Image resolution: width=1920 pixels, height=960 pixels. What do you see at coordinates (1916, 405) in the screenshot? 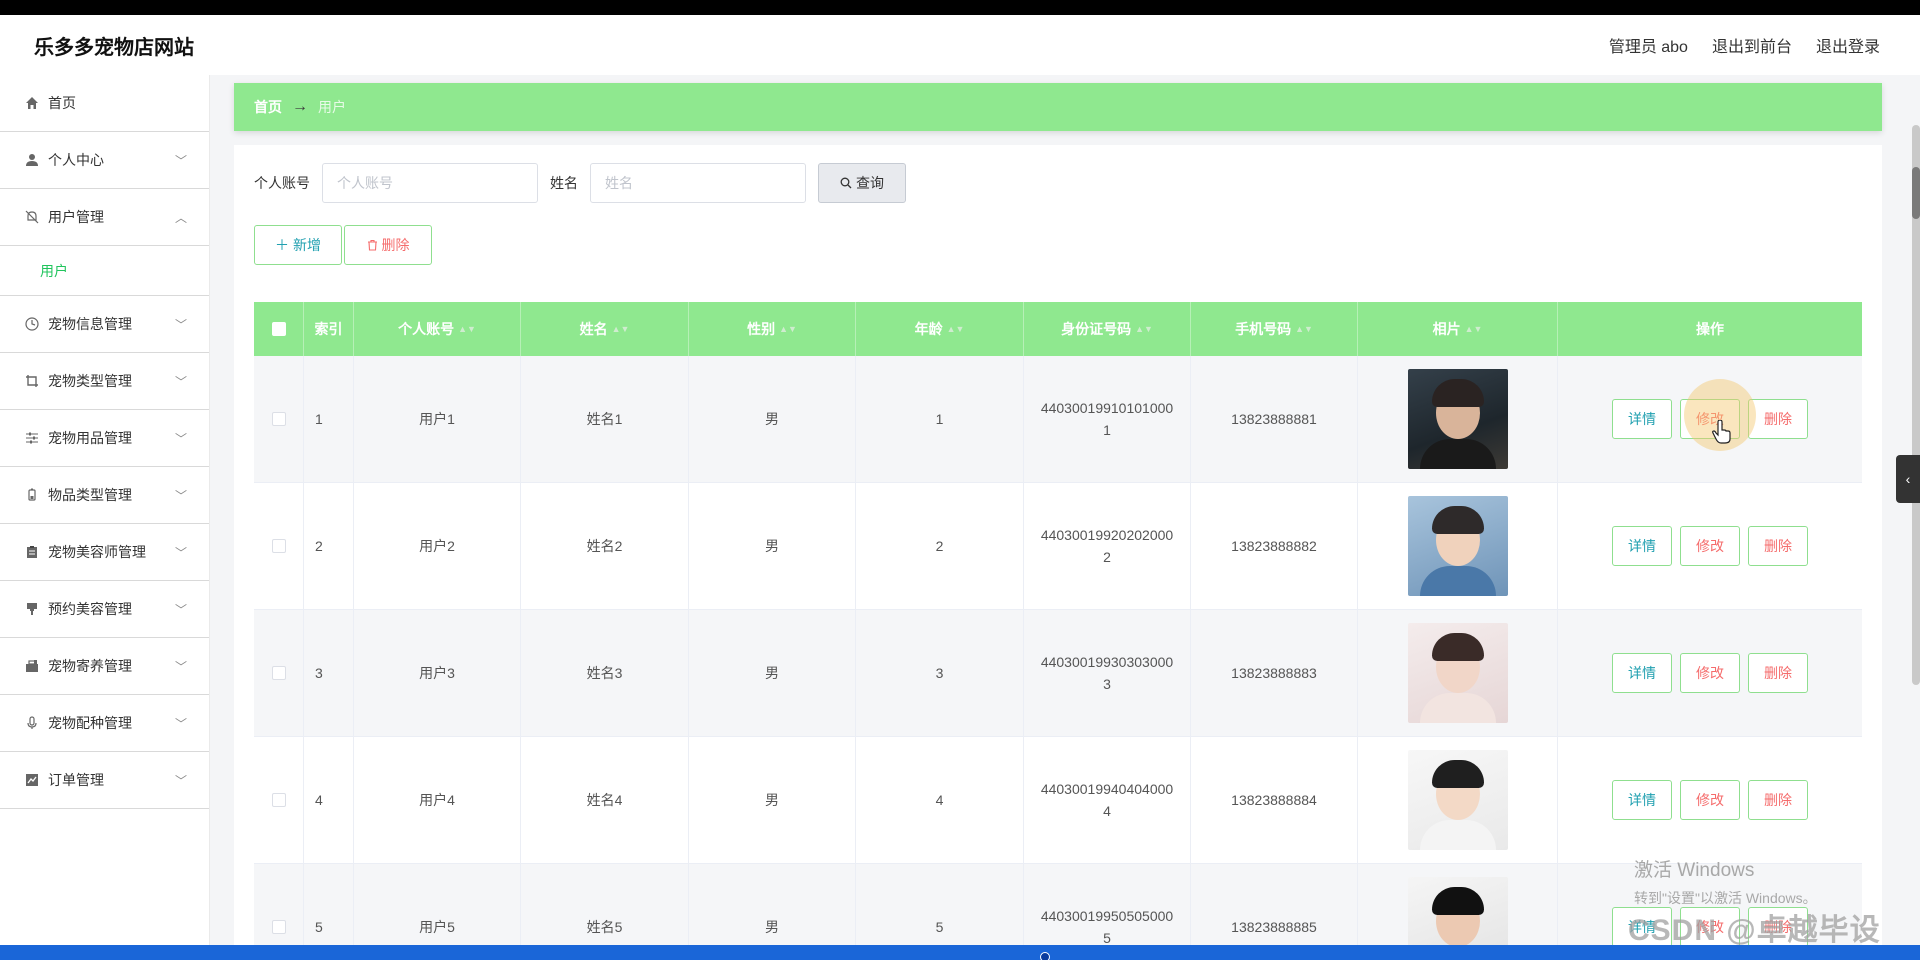
I see `page-scrollbar` at bounding box center [1916, 405].